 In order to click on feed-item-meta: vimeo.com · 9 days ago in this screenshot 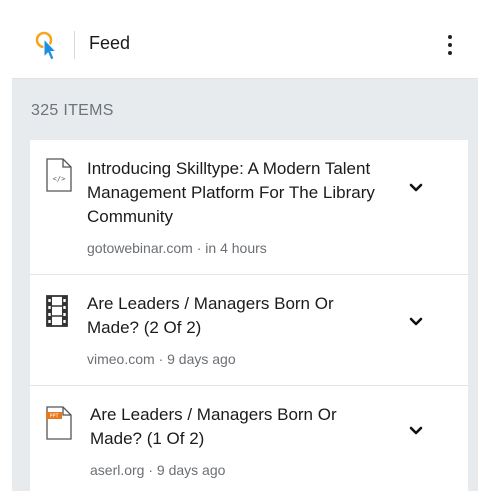, I will do `click(161, 359)`.